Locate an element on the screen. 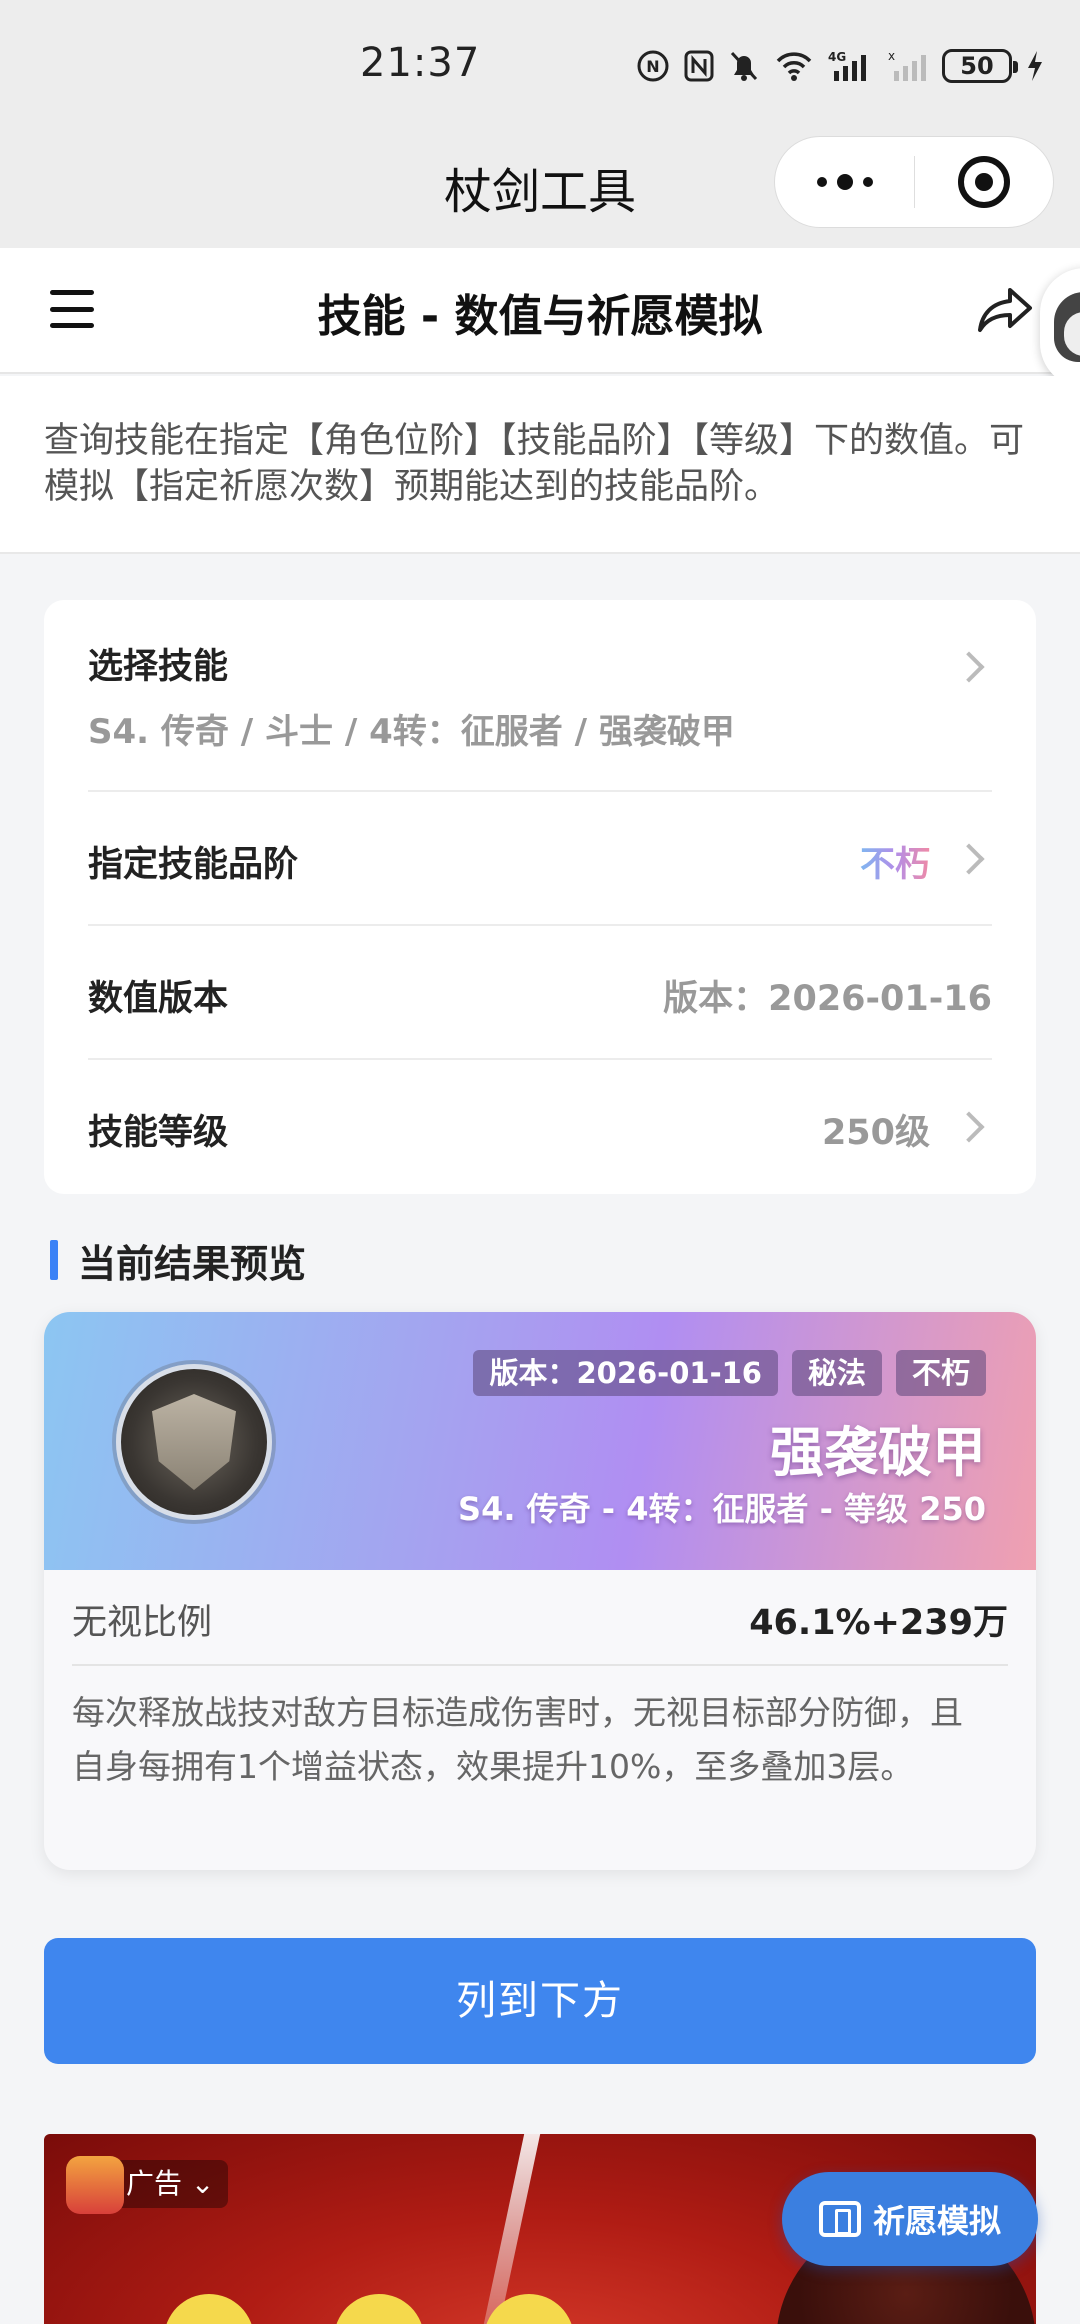  skill-name: 强袭破甲 is located at coordinates (878, 1452).